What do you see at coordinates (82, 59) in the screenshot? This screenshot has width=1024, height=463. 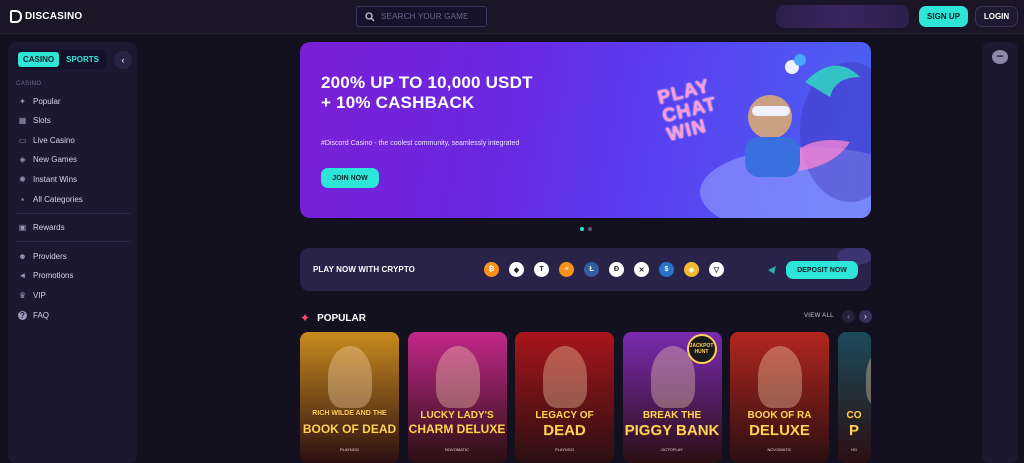 I see `tab-sports: SPORTS` at bounding box center [82, 59].